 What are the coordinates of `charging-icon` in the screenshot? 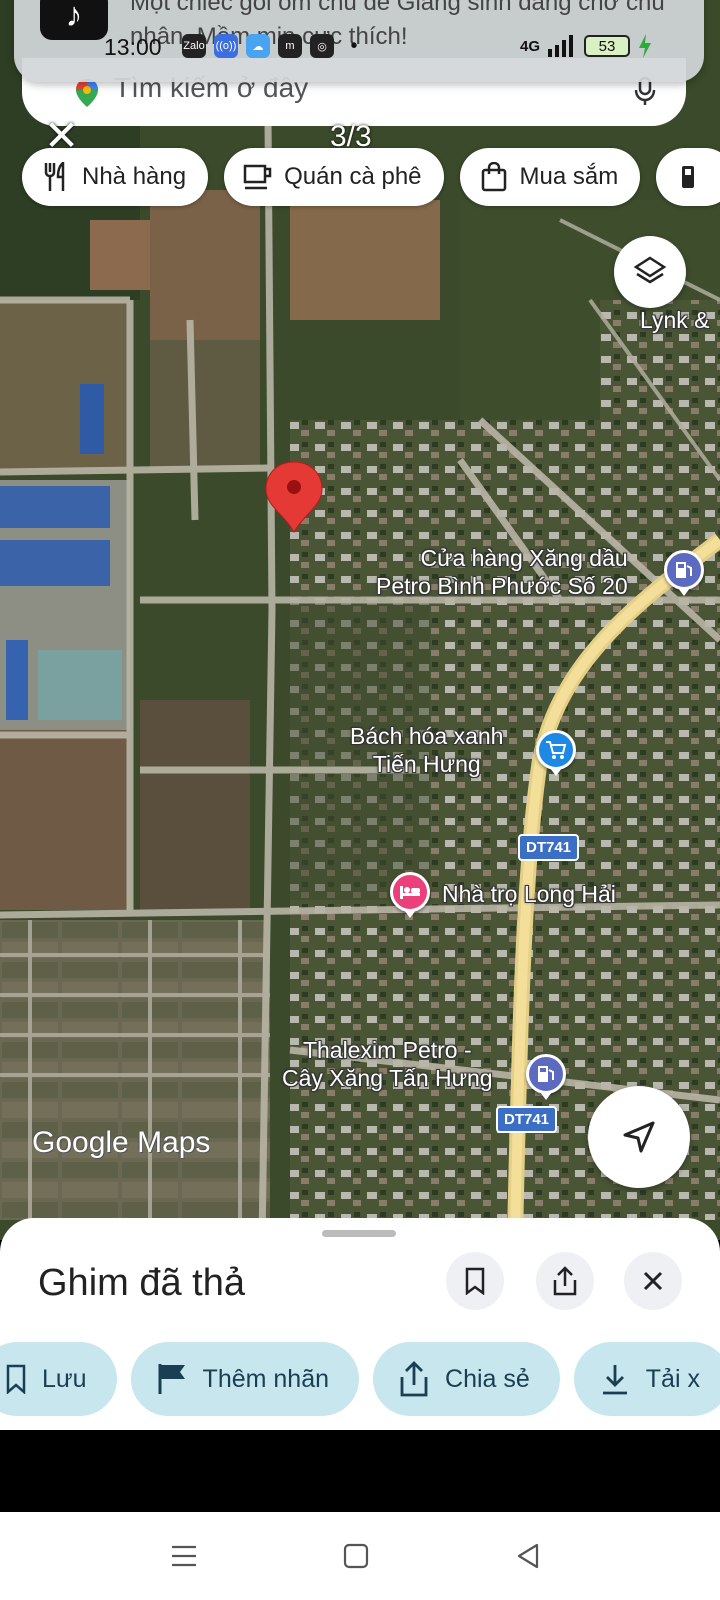 It's located at (645, 46).